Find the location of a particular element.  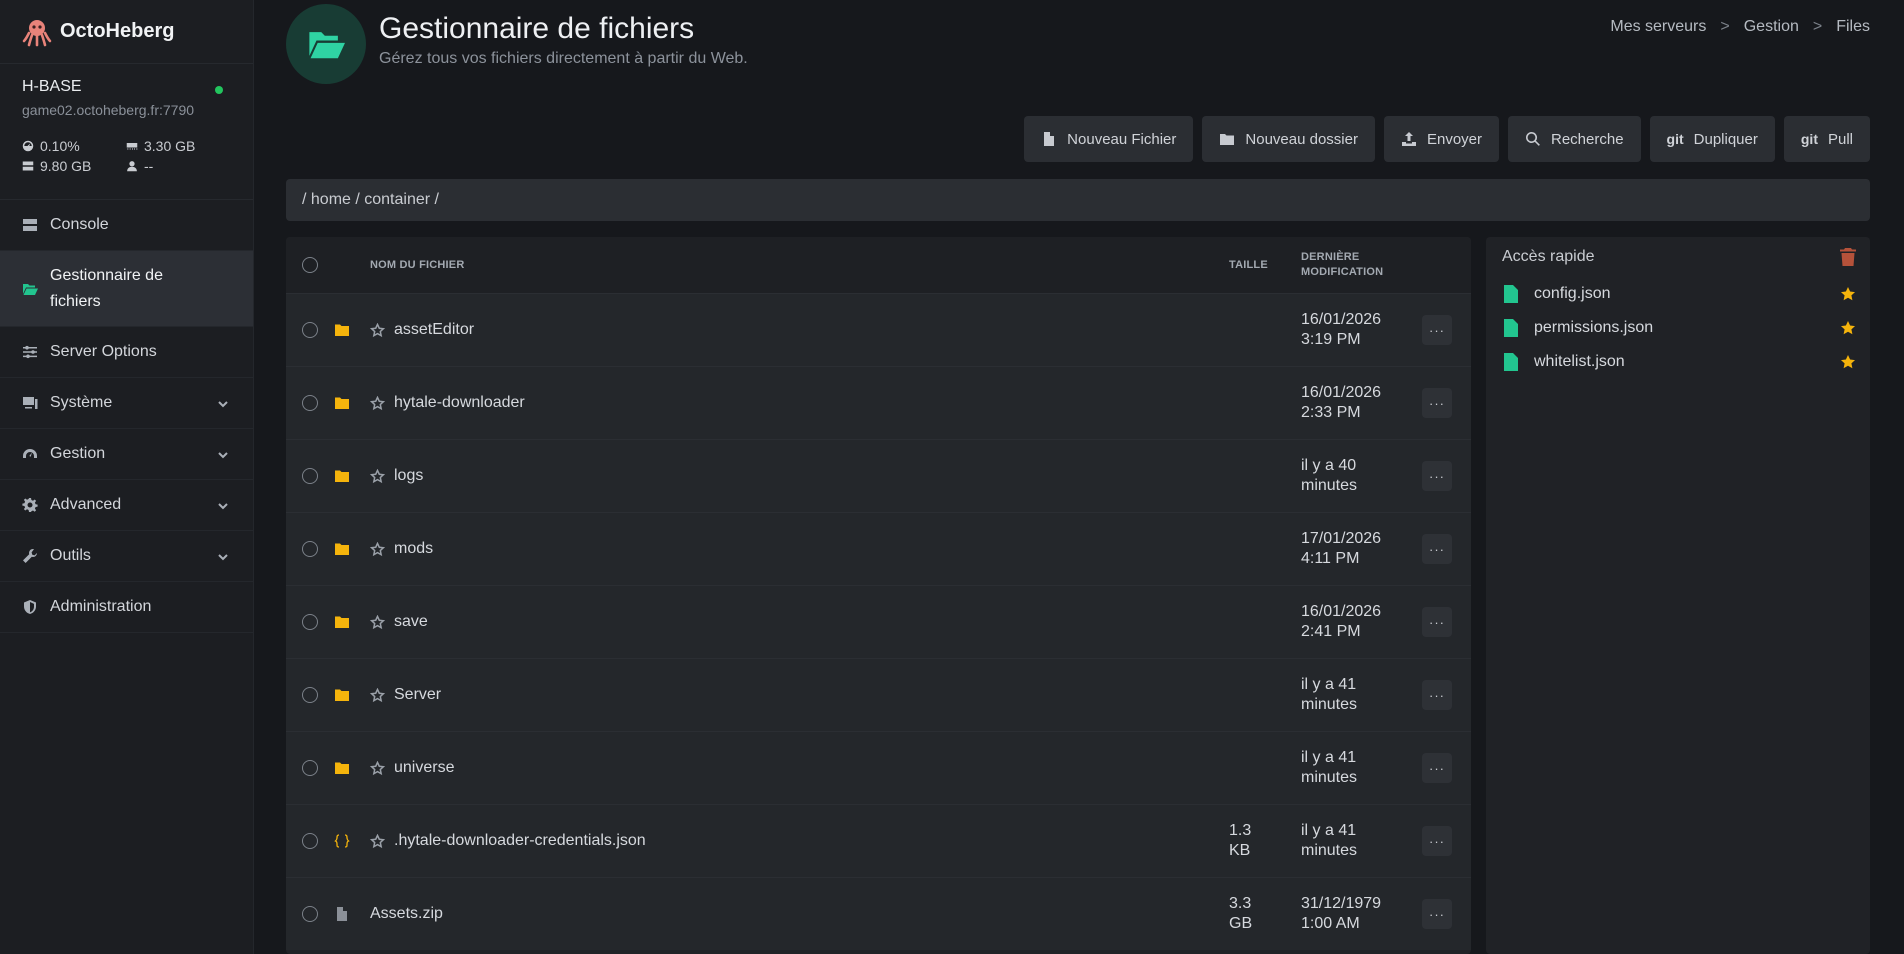

breadcrumb-item-gestion: Gestion is located at coordinates (1771, 27).